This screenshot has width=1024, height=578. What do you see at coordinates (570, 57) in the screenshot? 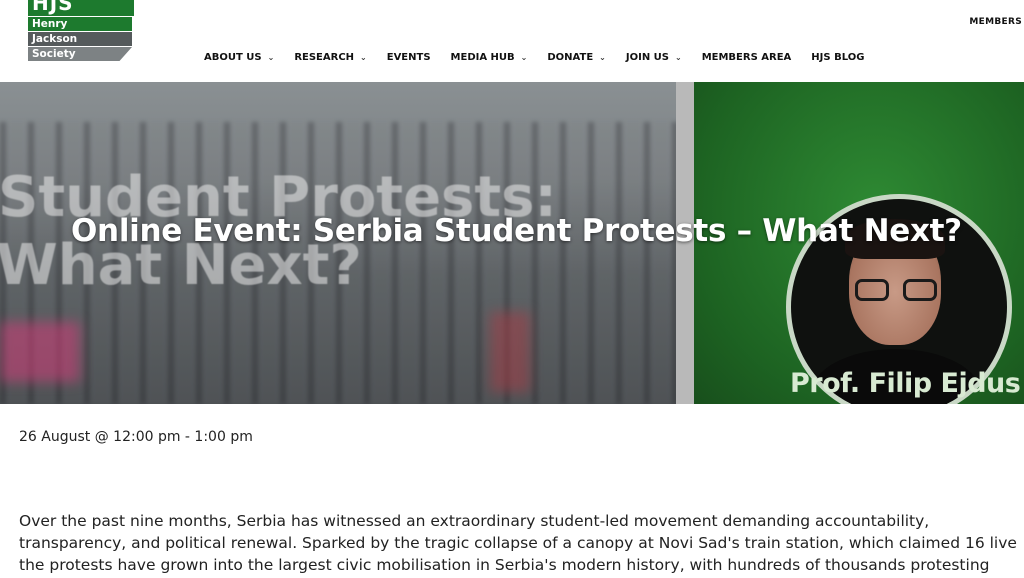
I see `nav-item-label: DONATE` at bounding box center [570, 57].